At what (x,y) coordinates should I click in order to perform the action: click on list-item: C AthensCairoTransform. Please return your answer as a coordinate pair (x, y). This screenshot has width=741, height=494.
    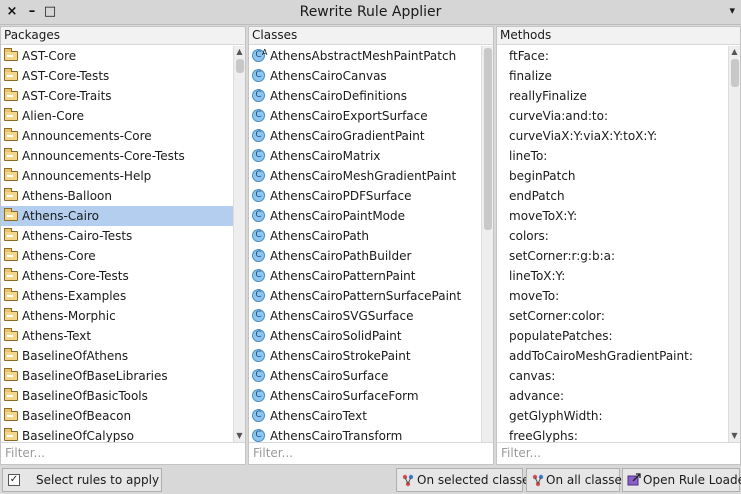
    Looking at the image, I should click on (365, 434).